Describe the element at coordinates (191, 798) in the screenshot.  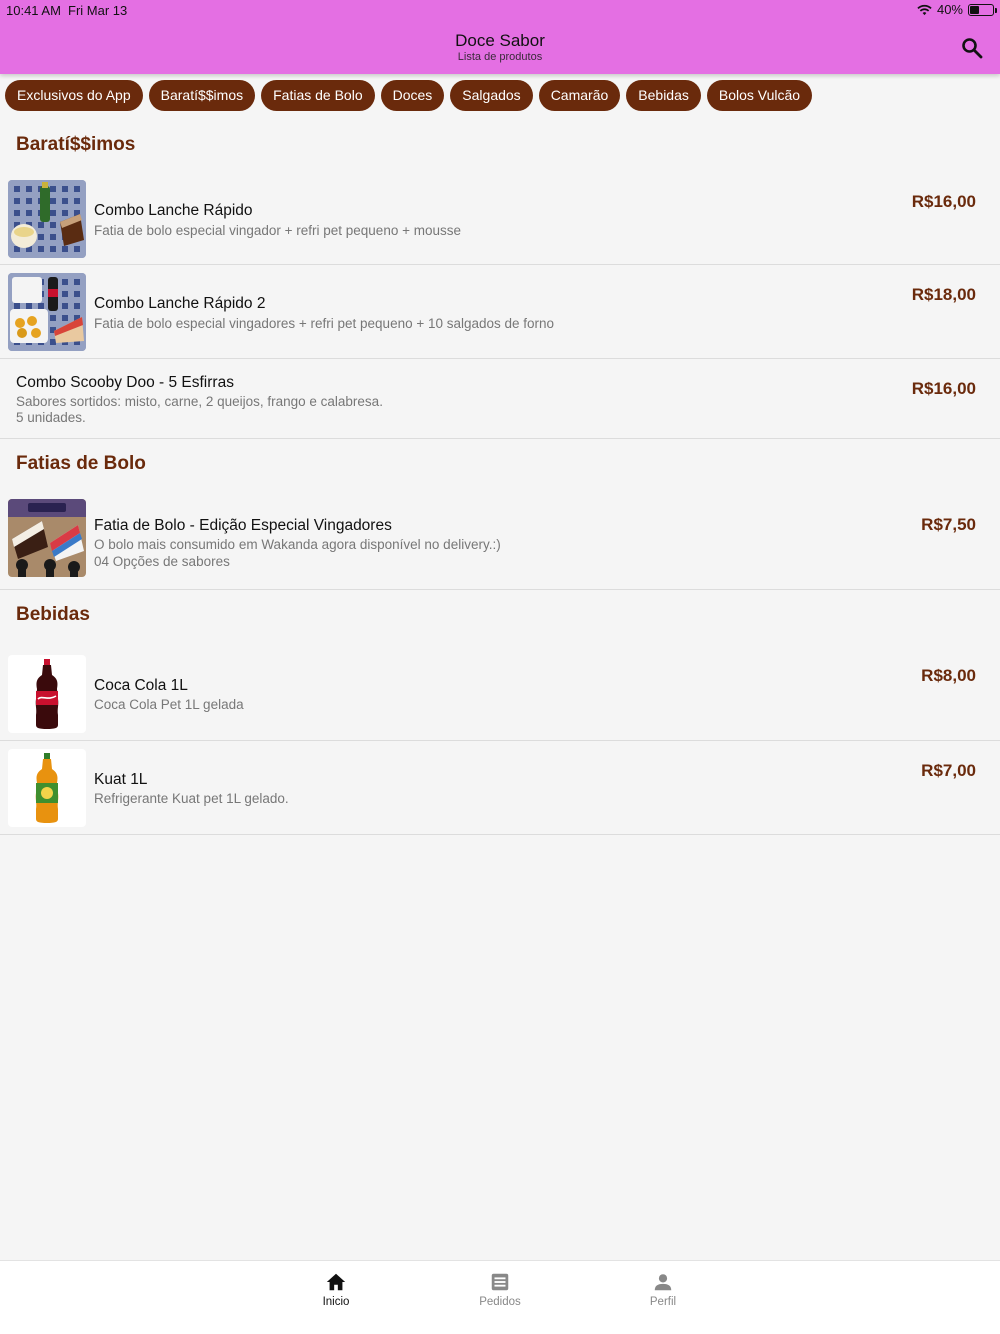
I see `product-description: Refrigerante Kuat pet 1L gelado.` at that location.